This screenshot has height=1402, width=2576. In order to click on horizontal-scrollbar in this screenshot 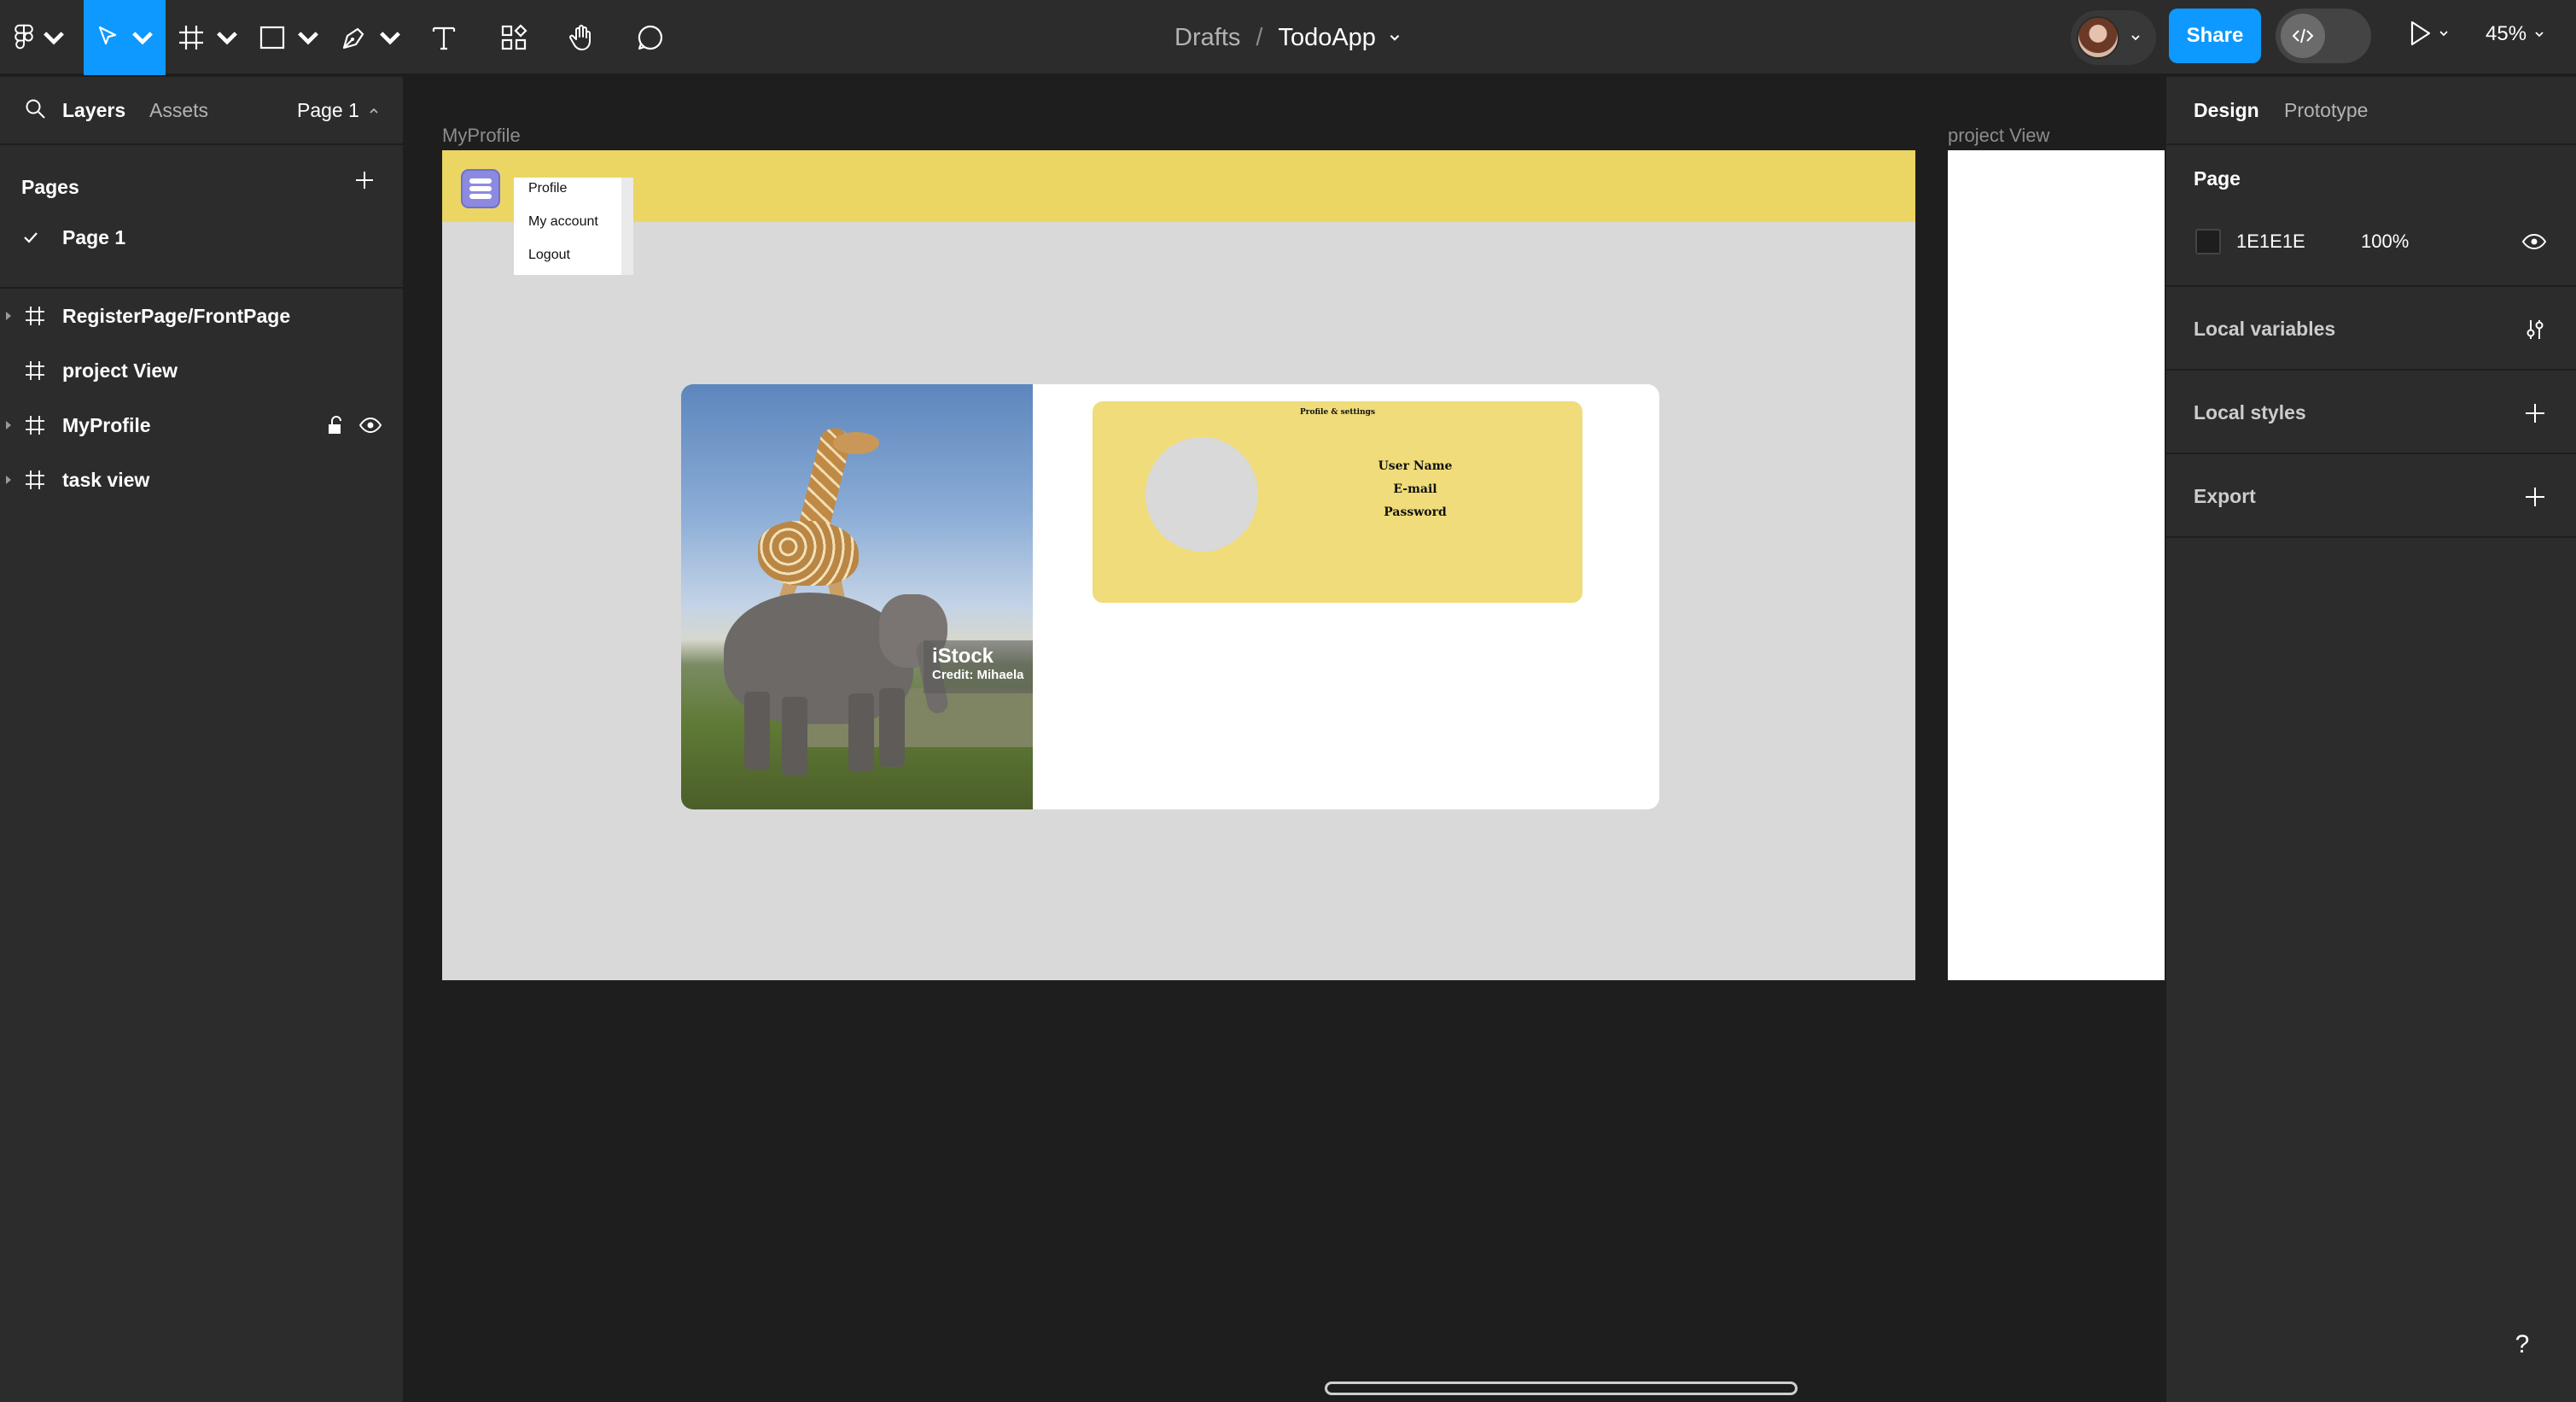, I will do `click(1561, 1389)`.